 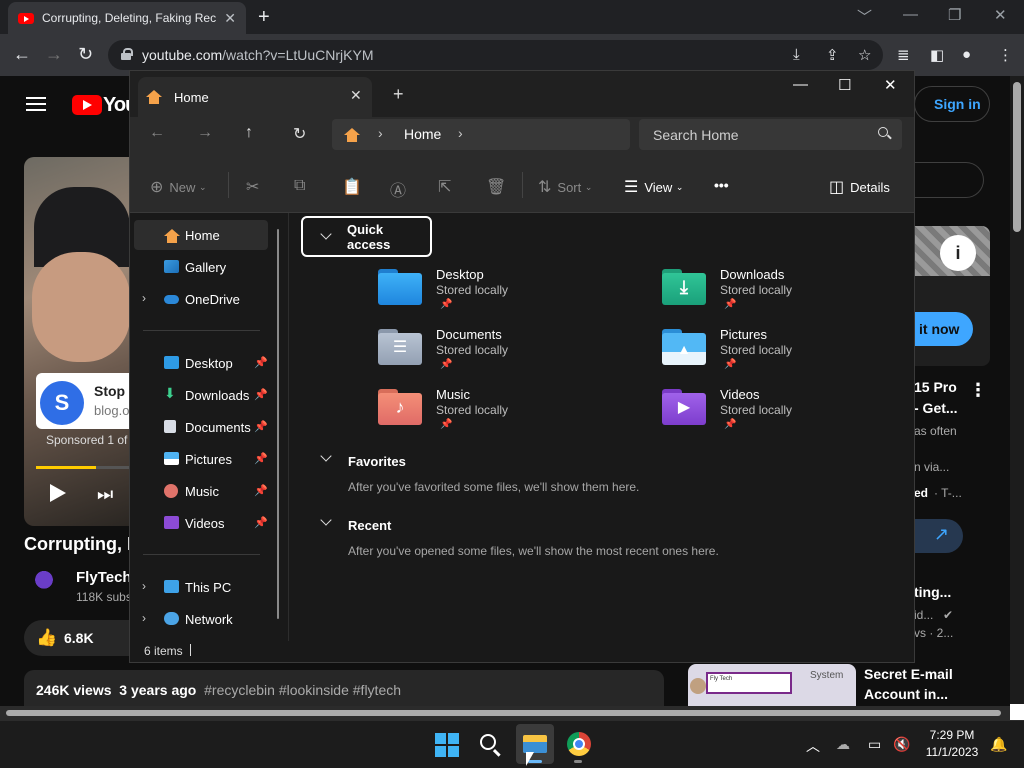 I want to click on video-player, so click(x=77, y=341).